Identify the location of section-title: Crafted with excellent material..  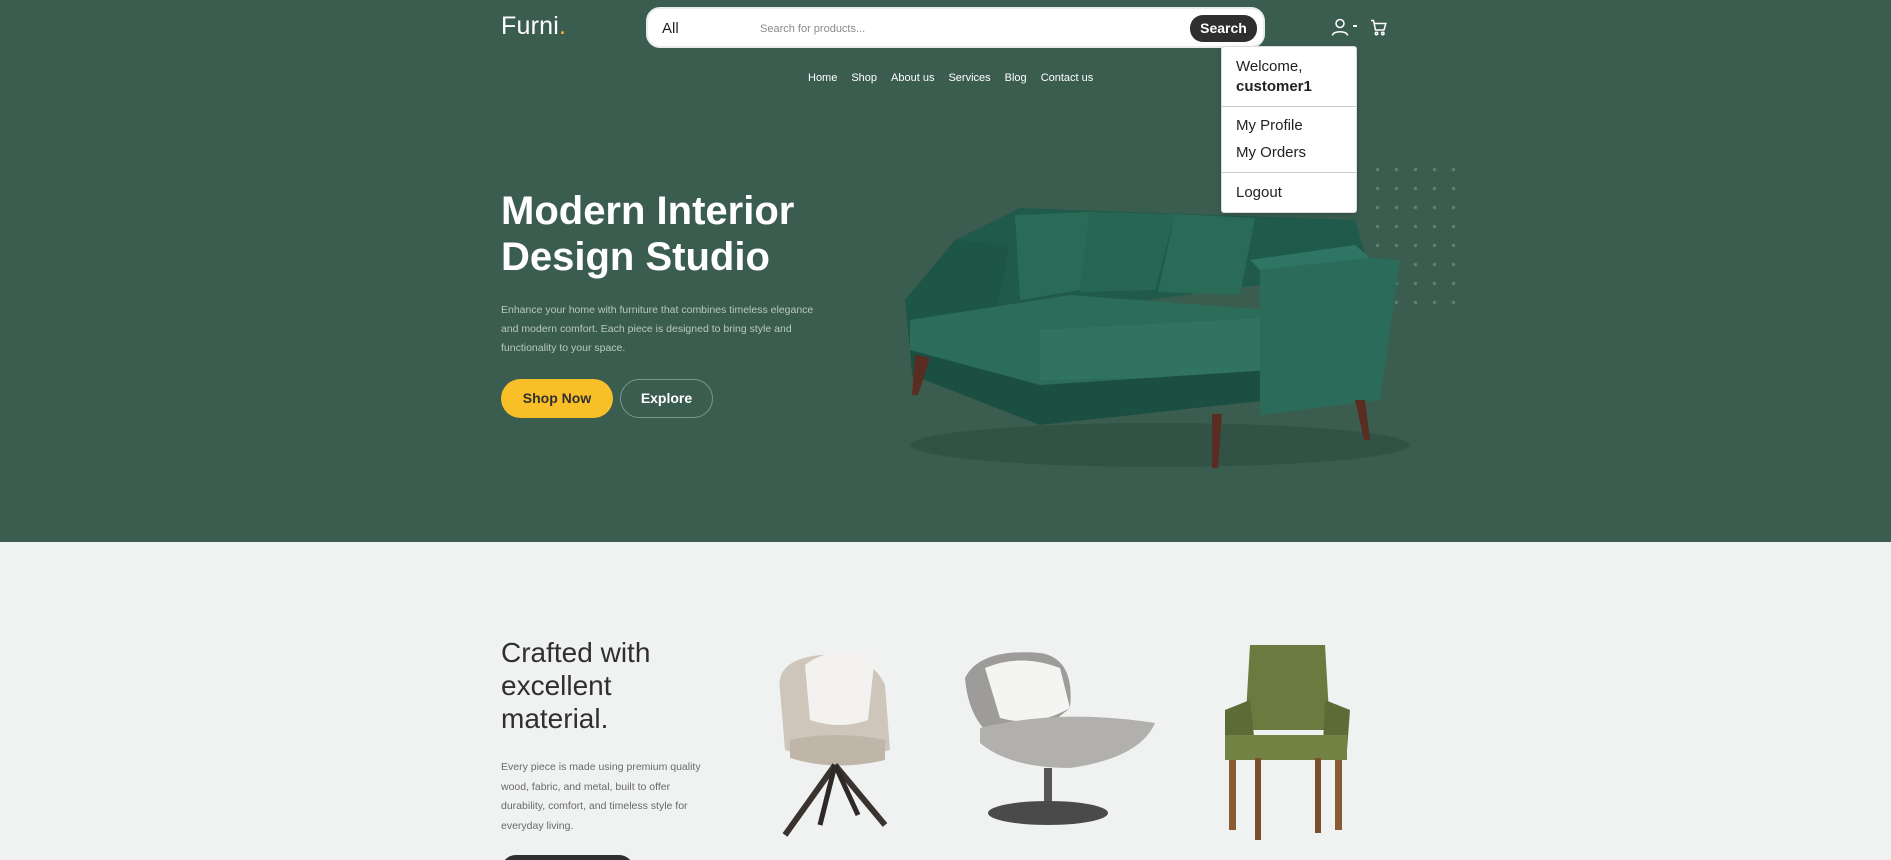
(576, 685).